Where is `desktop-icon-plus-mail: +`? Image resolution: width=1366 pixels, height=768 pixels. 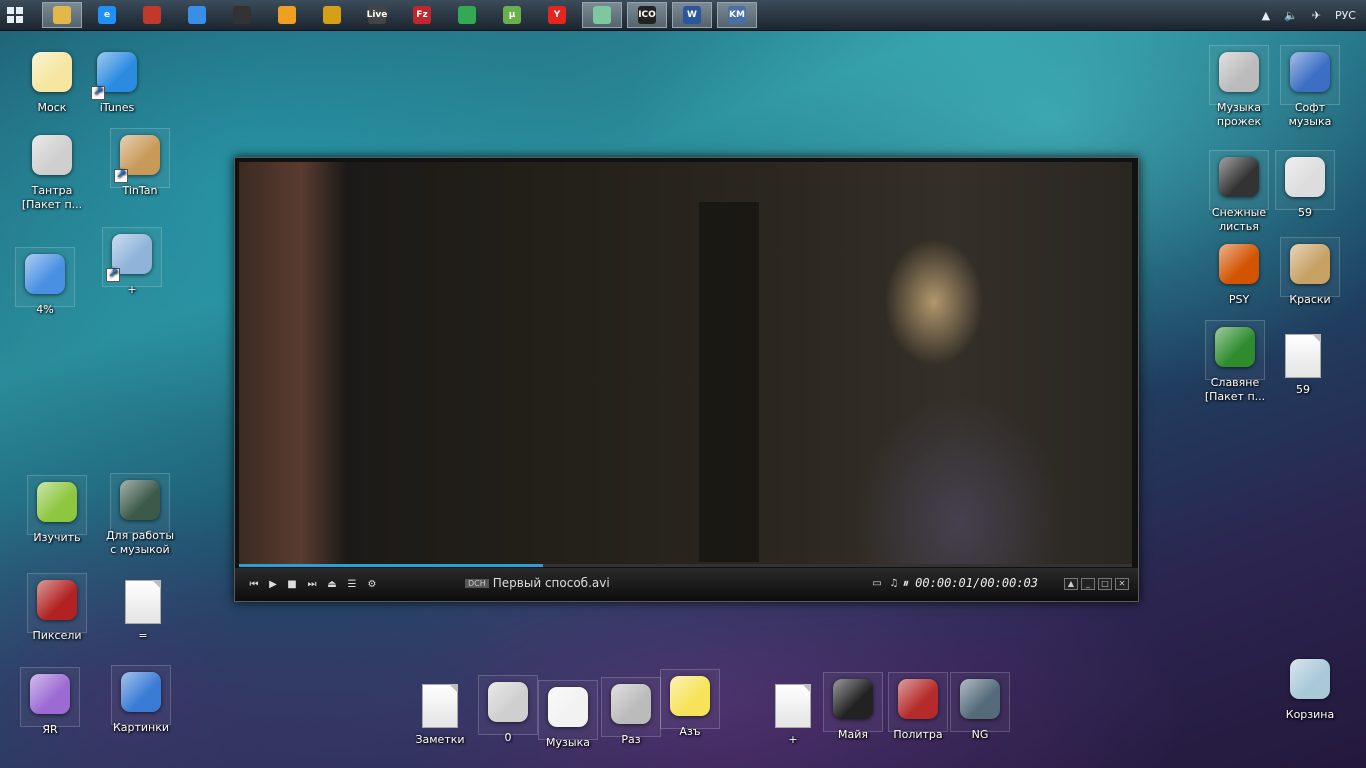 desktop-icon-plus-mail: + is located at coordinates (132, 262).